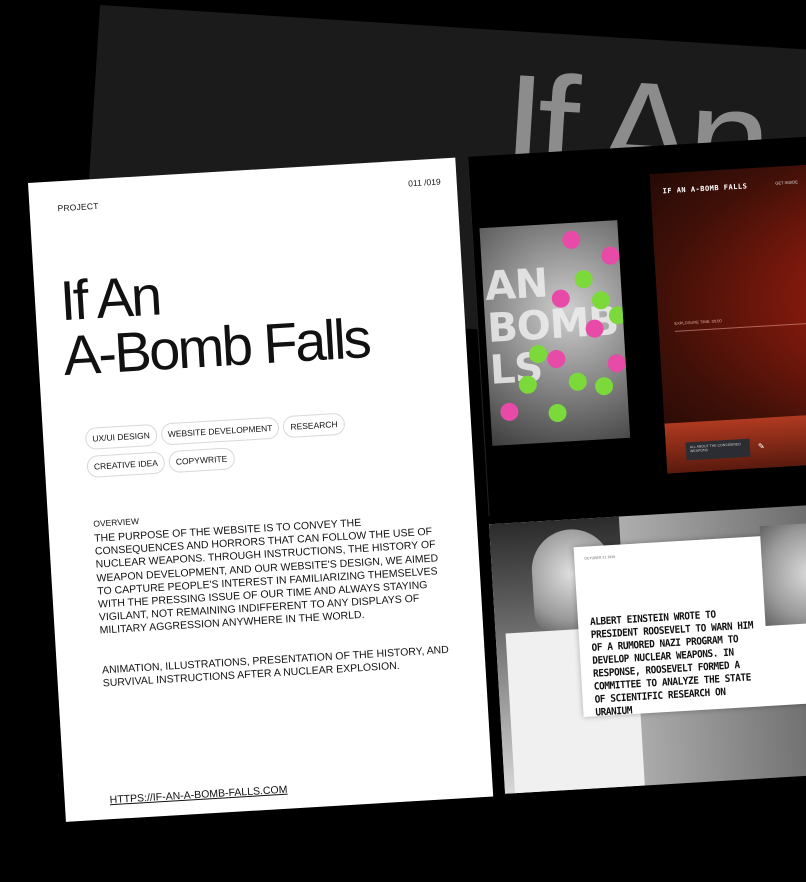 The height and width of the screenshot is (882, 806). What do you see at coordinates (600, 557) in the screenshot?
I see `history-date: OCTOBER 21 1939` at bounding box center [600, 557].